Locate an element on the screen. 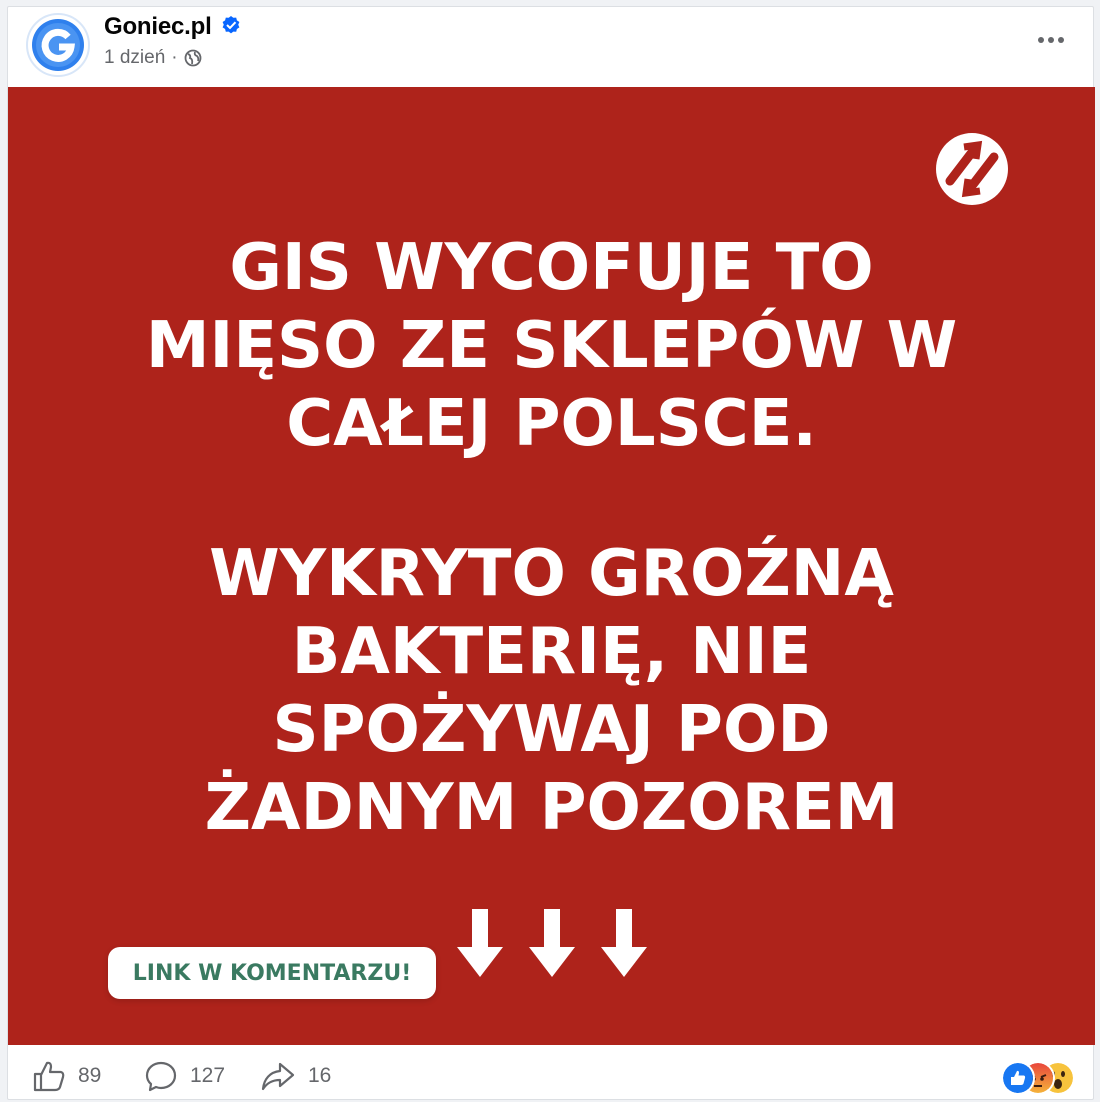  cta-label: LINK W KOMENTARZU! is located at coordinates (272, 973).